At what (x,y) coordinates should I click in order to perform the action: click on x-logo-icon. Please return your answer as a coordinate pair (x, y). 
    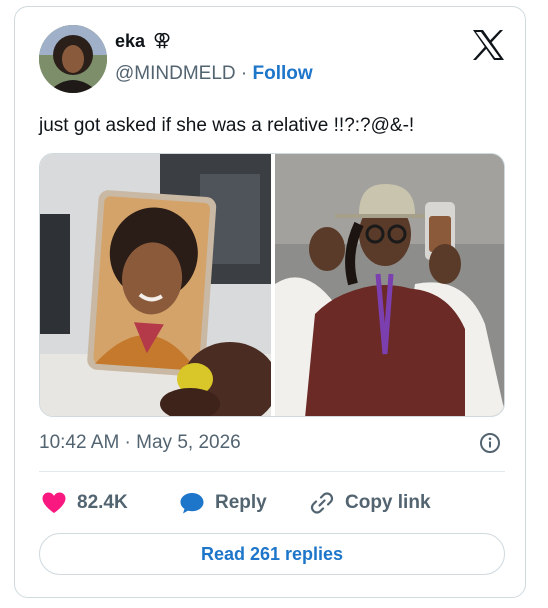
    Looking at the image, I should click on (488, 45).